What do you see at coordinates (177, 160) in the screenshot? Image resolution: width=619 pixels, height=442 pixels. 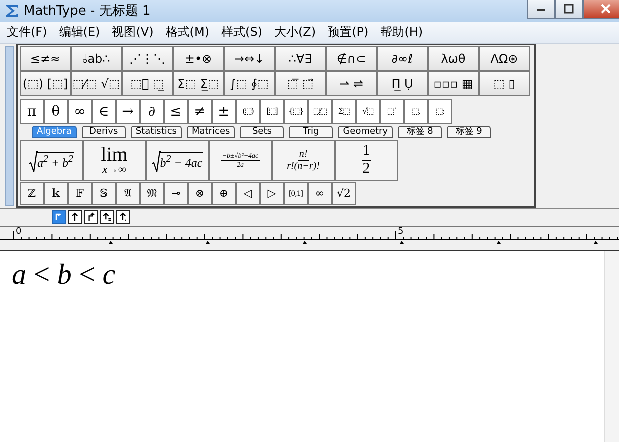 I see `formula-template-button: b$^{2}$ − 4ac` at bounding box center [177, 160].